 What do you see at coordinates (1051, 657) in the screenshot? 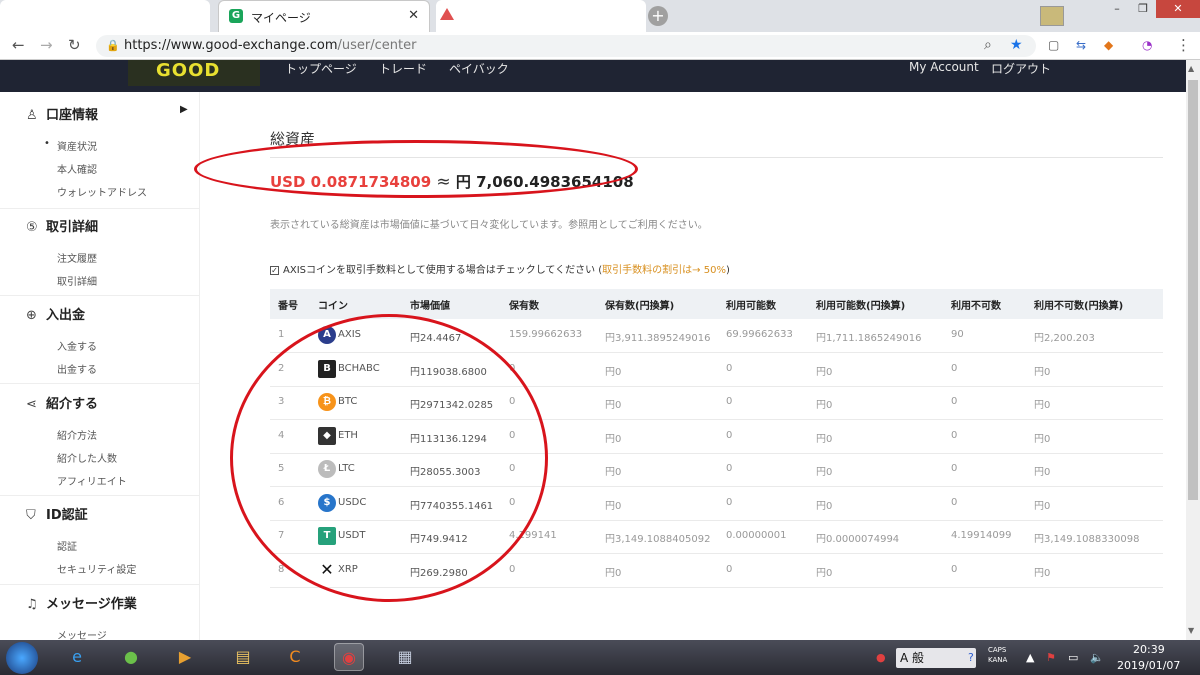
I see `action-center-icon: ⚑` at bounding box center [1051, 657].